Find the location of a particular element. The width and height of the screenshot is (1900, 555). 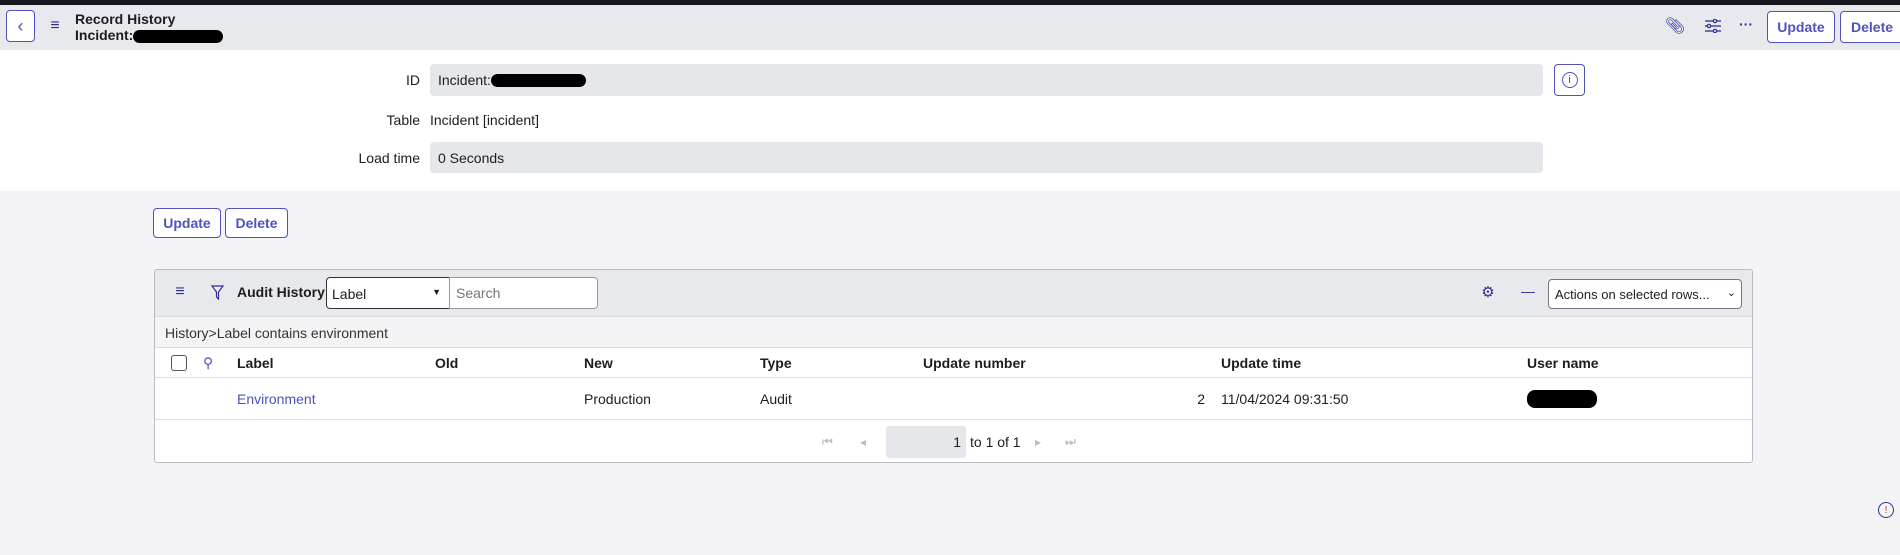

update-button: Update is located at coordinates (187, 223).